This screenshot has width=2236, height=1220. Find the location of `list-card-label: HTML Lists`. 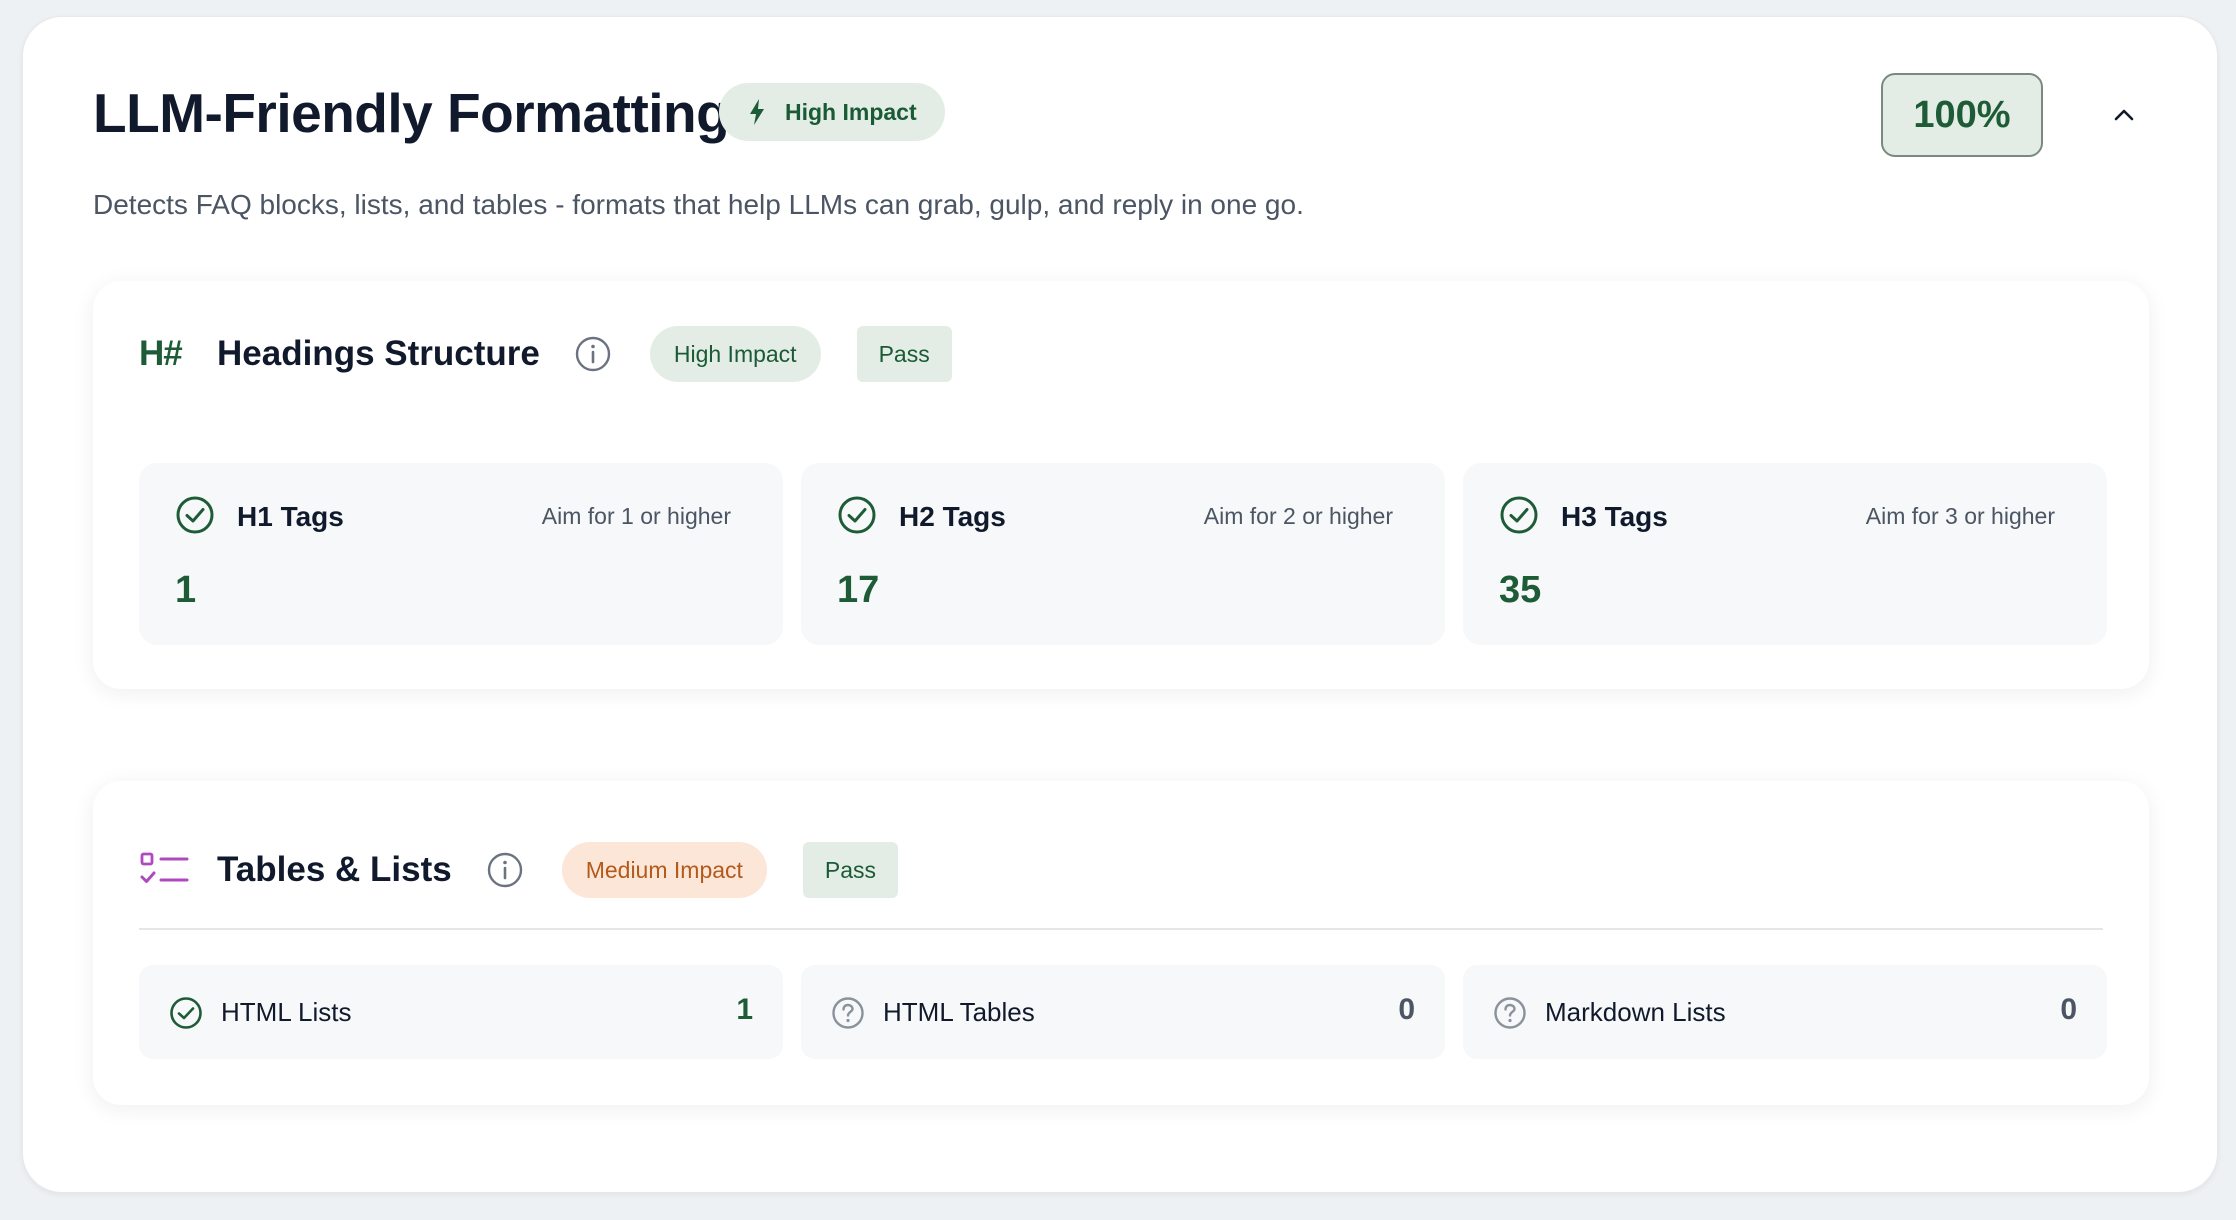

list-card-label: HTML Lists is located at coordinates (286, 1012).